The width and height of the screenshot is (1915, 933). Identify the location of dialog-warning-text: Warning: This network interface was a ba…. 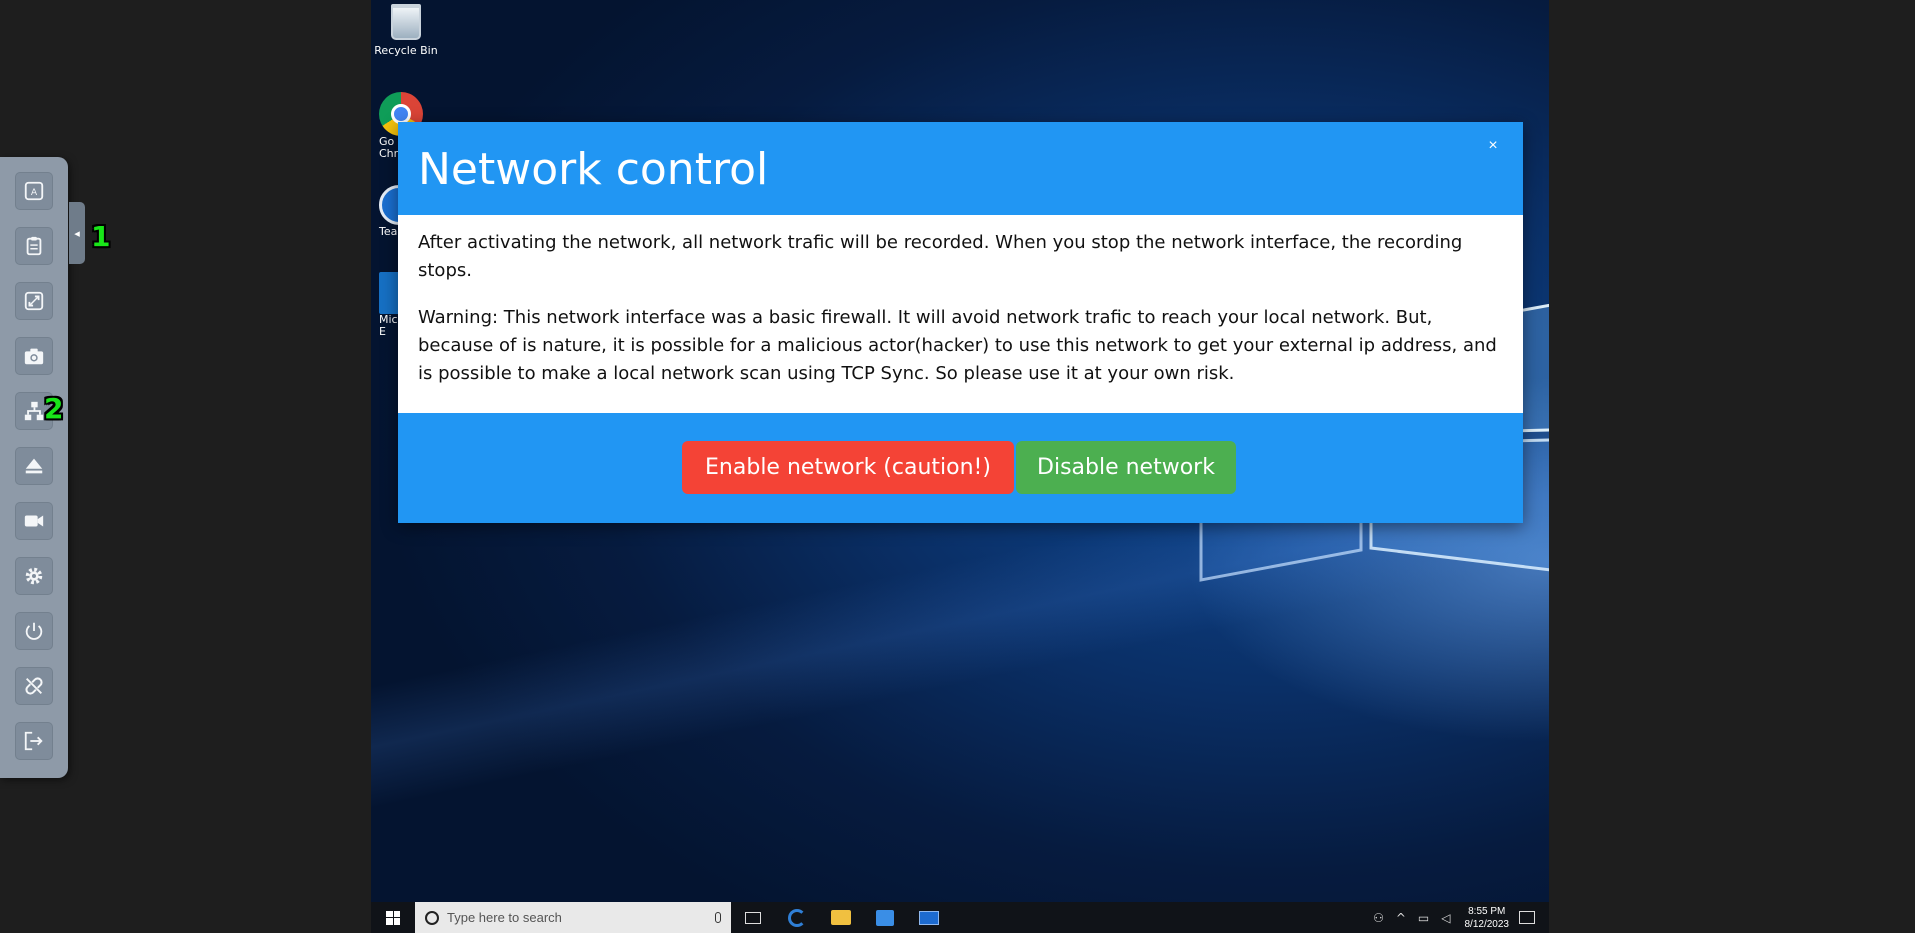
(957, 345).